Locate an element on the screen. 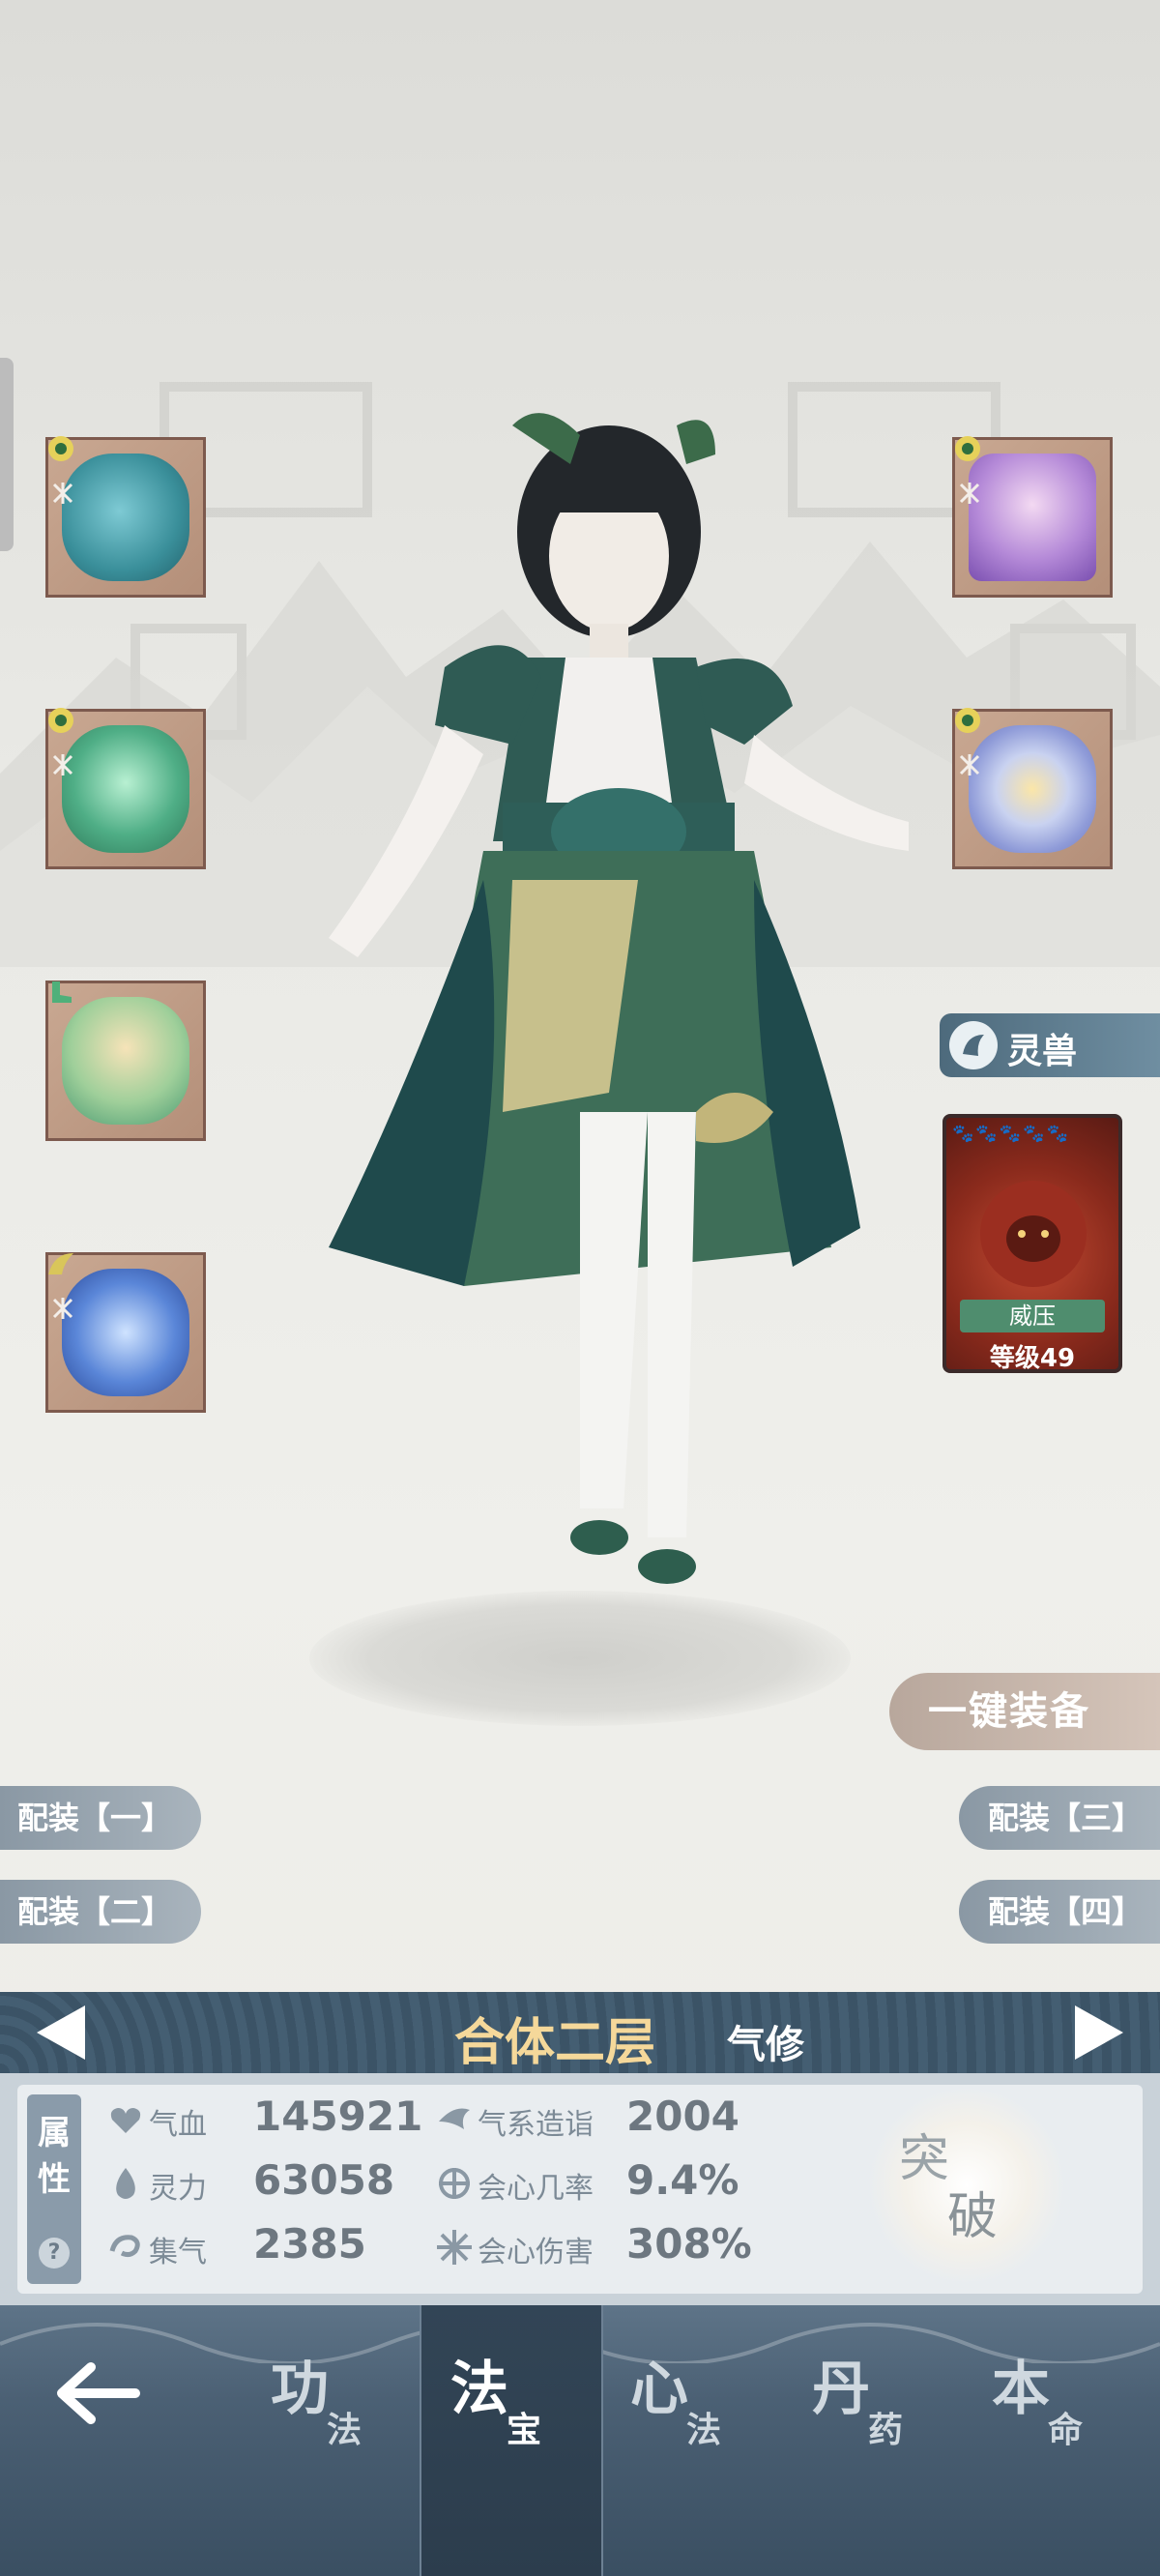 Image resolution: width=1160 pixels, height=2576 pixels. preset-4-button: 配装【四】 is located at coordinates (1059, 1912).